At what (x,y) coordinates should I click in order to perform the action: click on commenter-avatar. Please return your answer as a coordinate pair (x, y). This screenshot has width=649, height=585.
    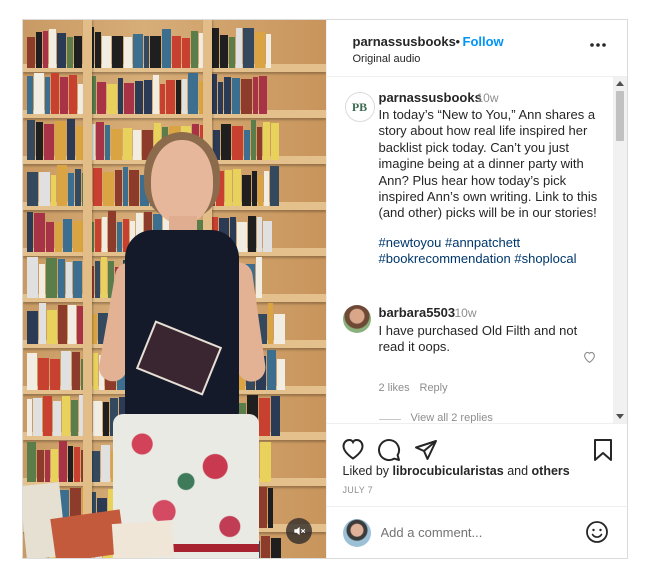
    Looking at the image, I should click on (356, 319).